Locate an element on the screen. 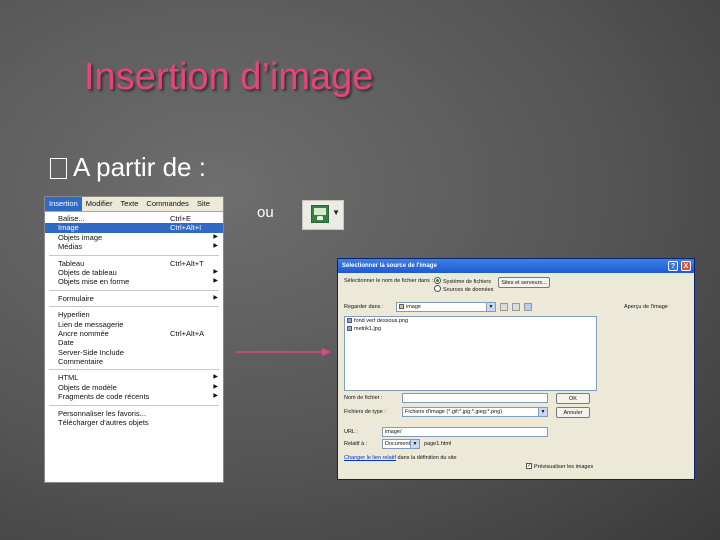  menu-item-label: Commentaire is located at coordinates (81, 362).